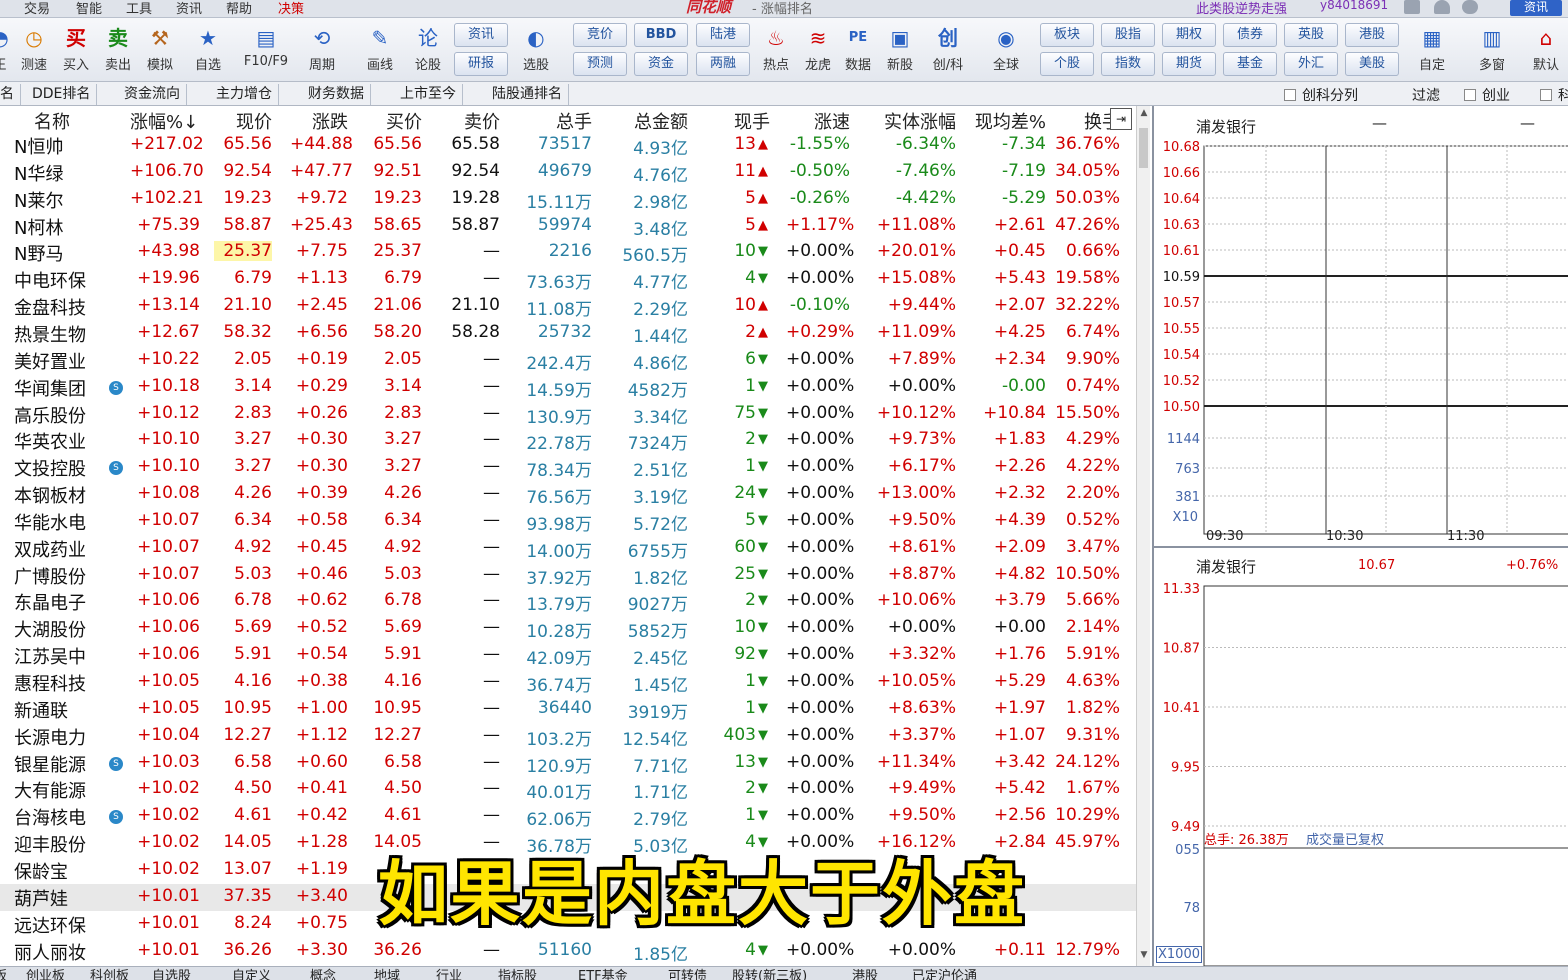 Image resolution: width=1568 pixels, height=980 pixels. What do you see at coordinates (600, 64) in the screenshot?
I see `pill-forecast: 预测` at bounding box center [600, 64].